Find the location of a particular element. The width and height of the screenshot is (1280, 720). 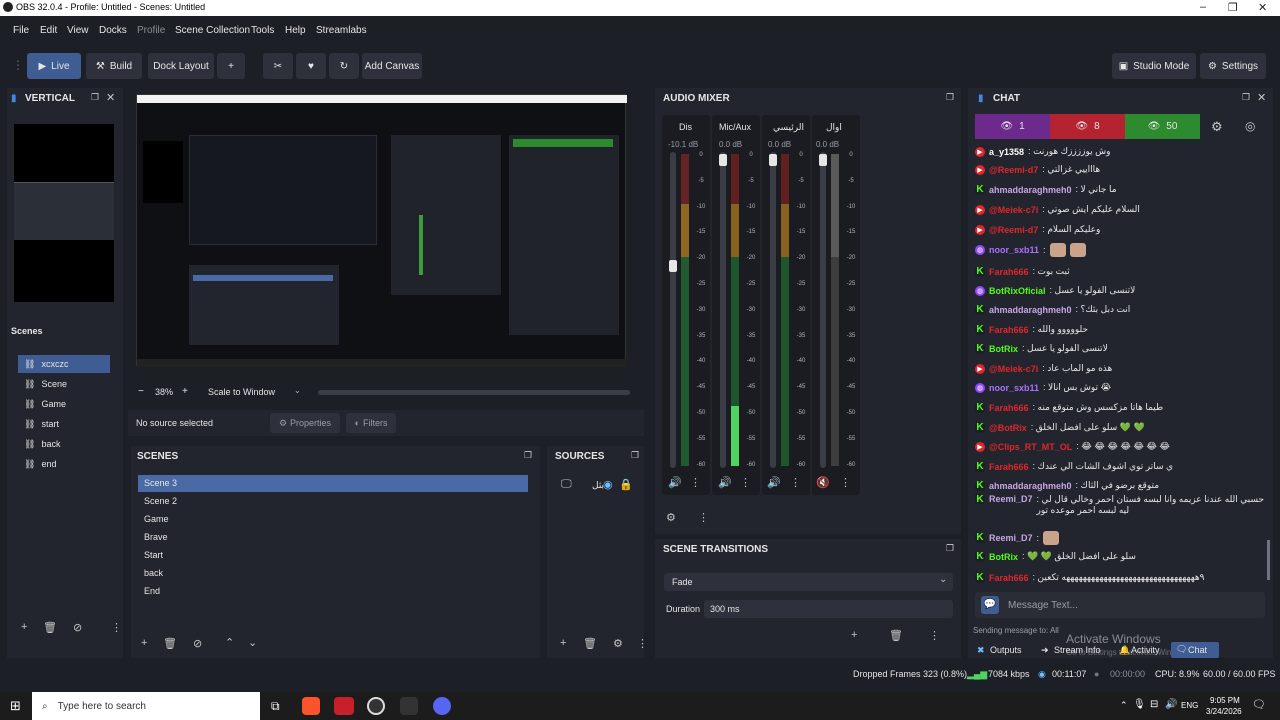

tab-chat-active: 🗨 Chat is located at coordinates (1195, 650).